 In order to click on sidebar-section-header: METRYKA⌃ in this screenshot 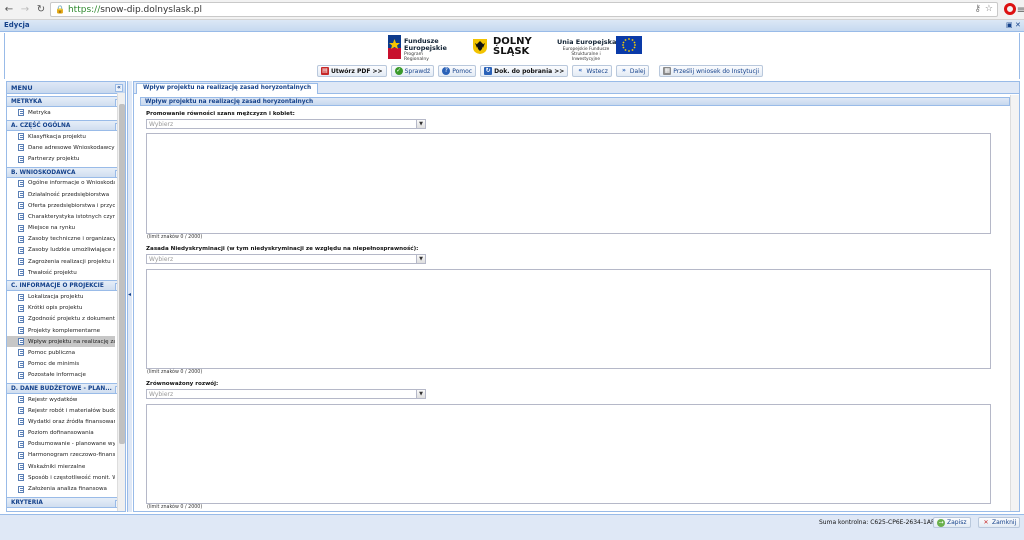, I will do `click(66, 101)`.